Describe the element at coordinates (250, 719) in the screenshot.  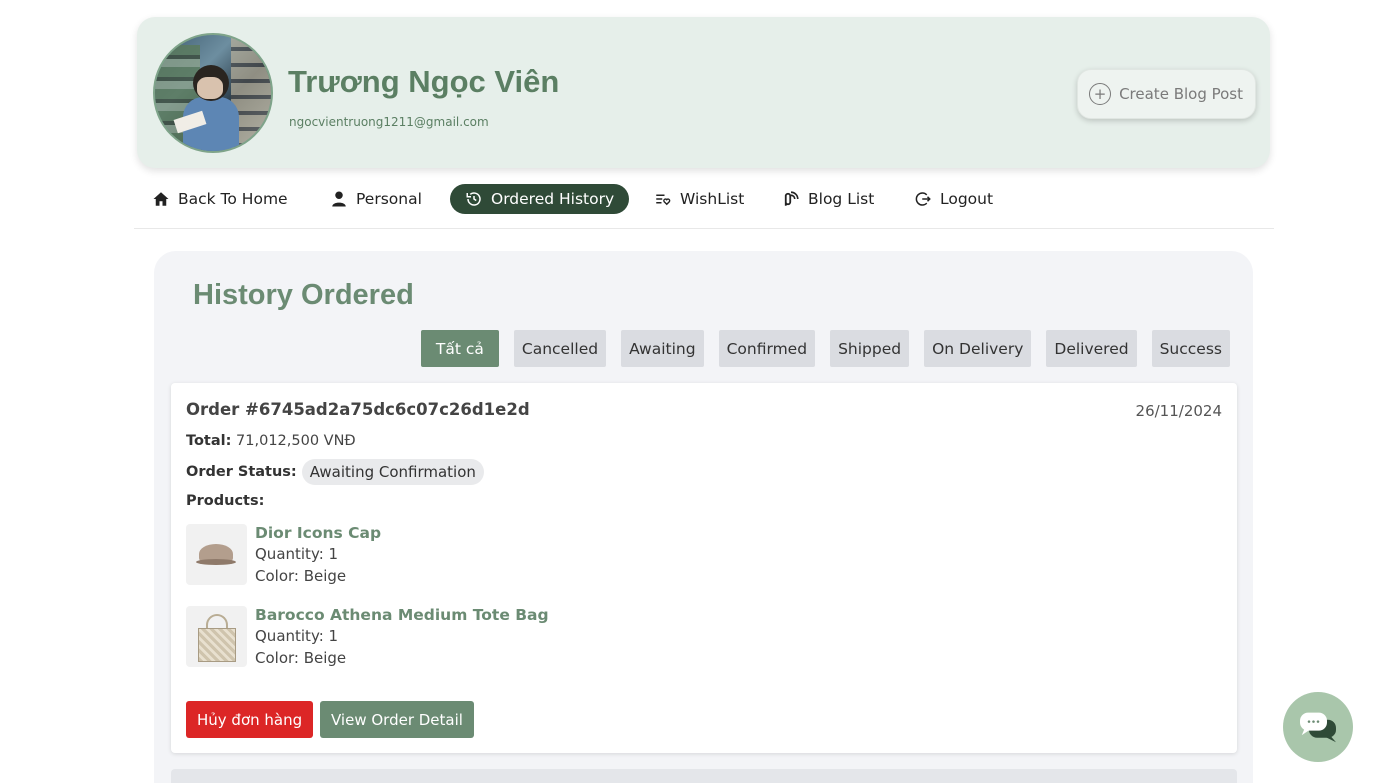
I see `cancel-order-button: Hủy đơn hàng` at that location.